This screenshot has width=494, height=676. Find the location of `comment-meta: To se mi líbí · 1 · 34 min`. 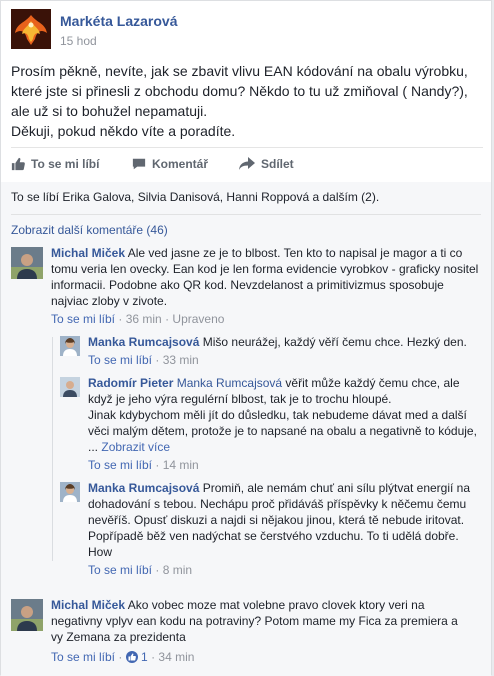

comment-meta: To se mi líbí · 1 · 34 min is located at coordinates (122, 657).